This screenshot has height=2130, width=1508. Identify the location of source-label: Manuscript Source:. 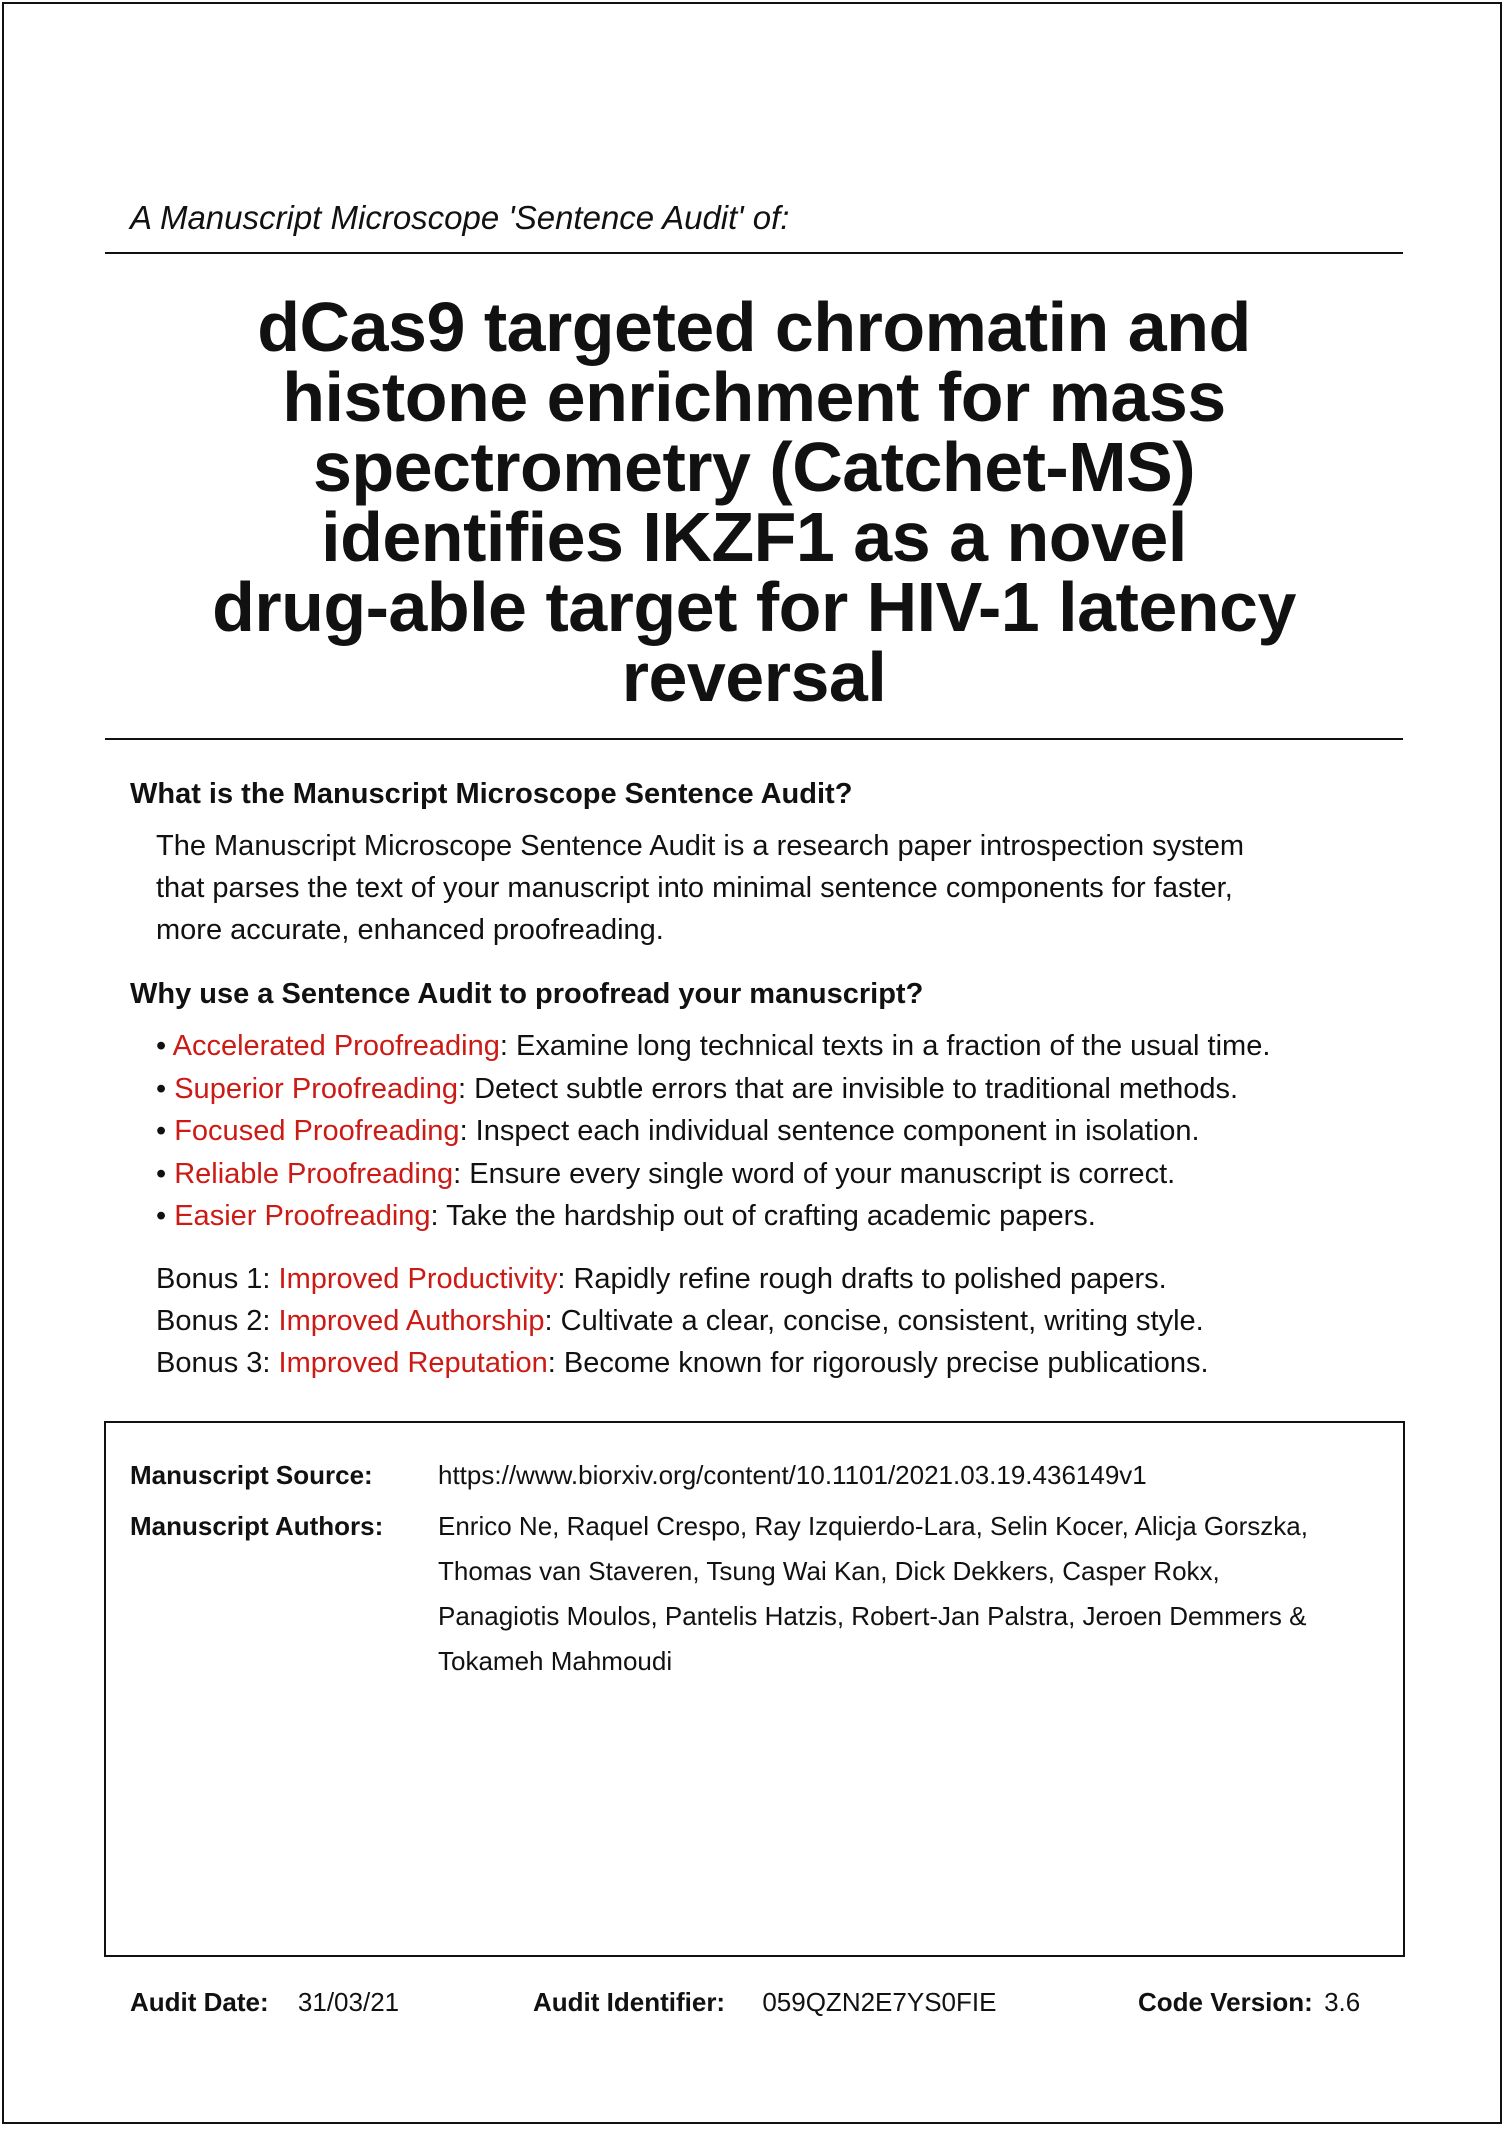
(251, 1475).